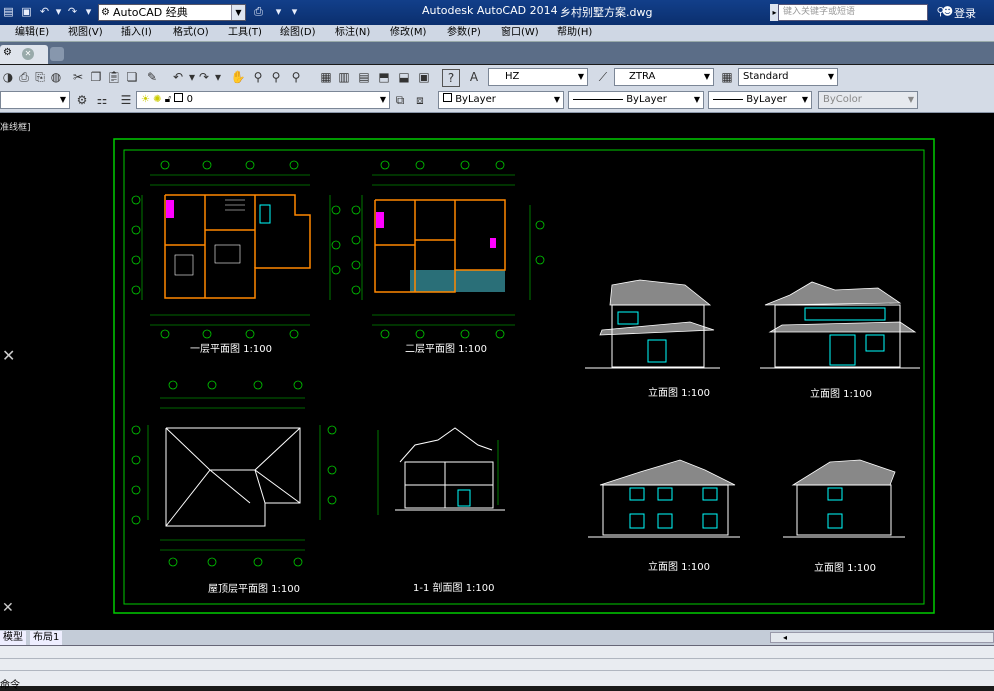 The width and height of the screenshot is (994, 691). Describe the element at coordinates (102, 100) in the screenshot. I see `layer-properties-icon: ⚏` at that location.